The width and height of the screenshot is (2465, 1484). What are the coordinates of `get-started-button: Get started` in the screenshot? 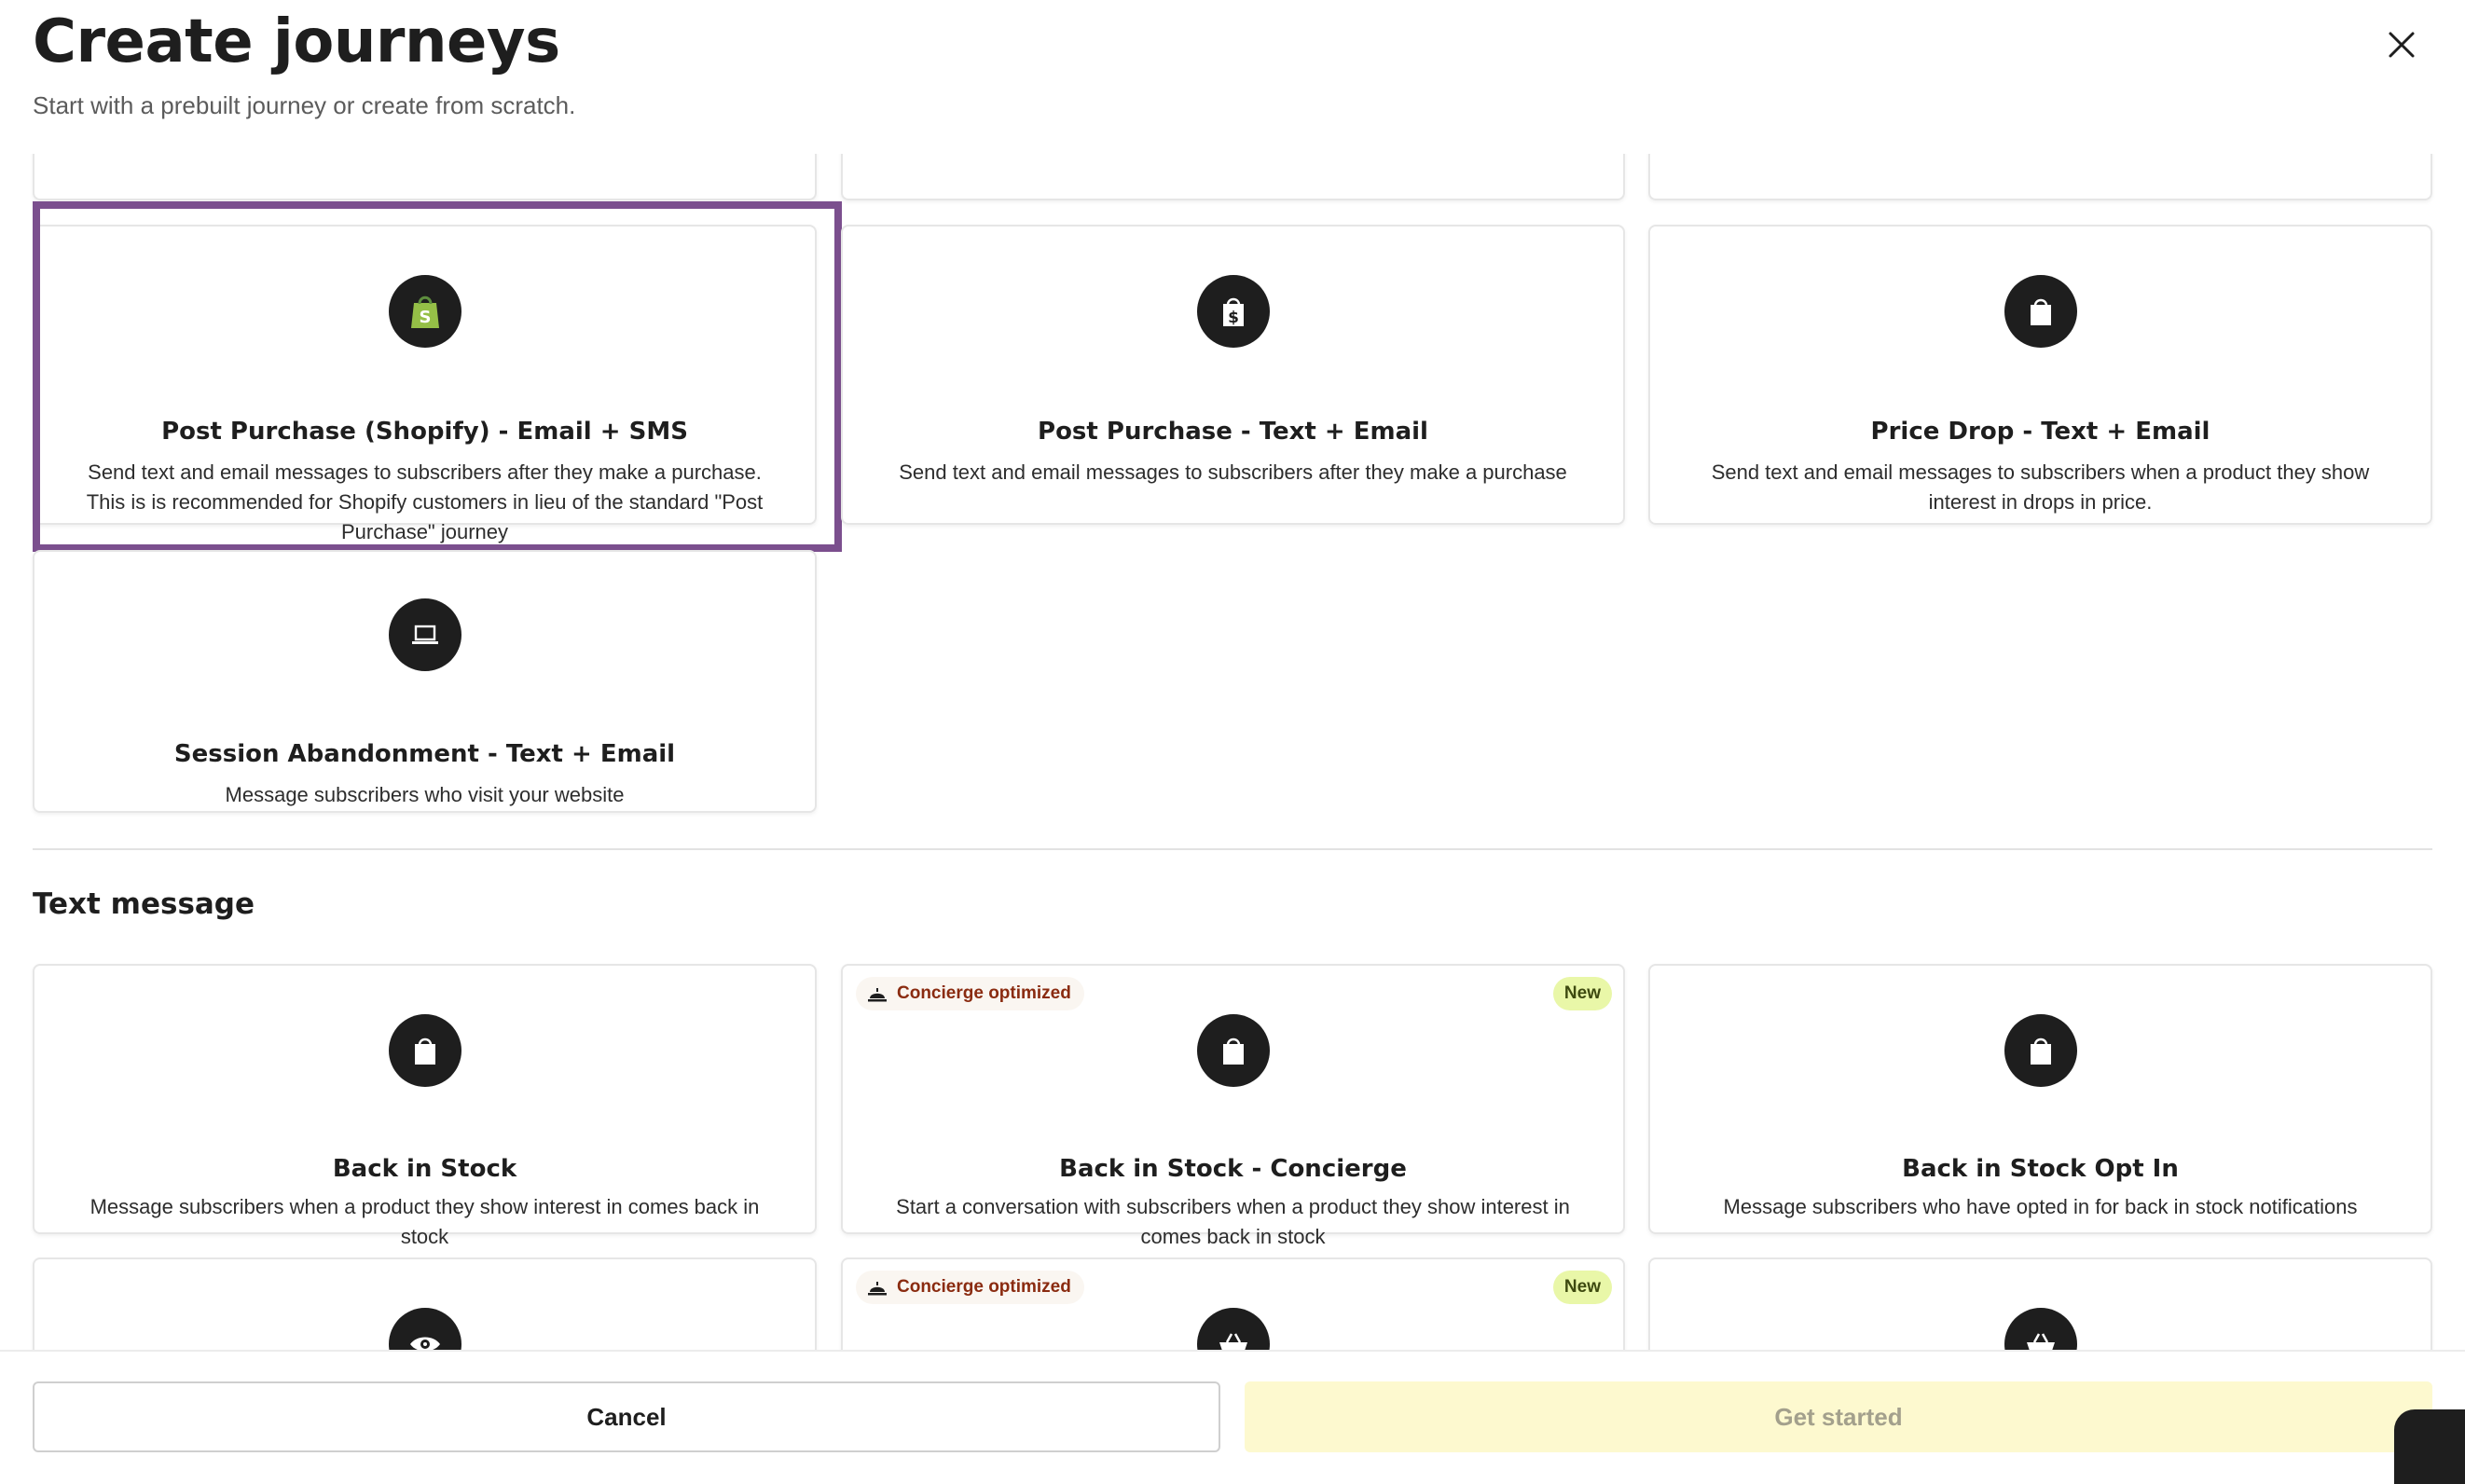 It's located at (1839, 1416).